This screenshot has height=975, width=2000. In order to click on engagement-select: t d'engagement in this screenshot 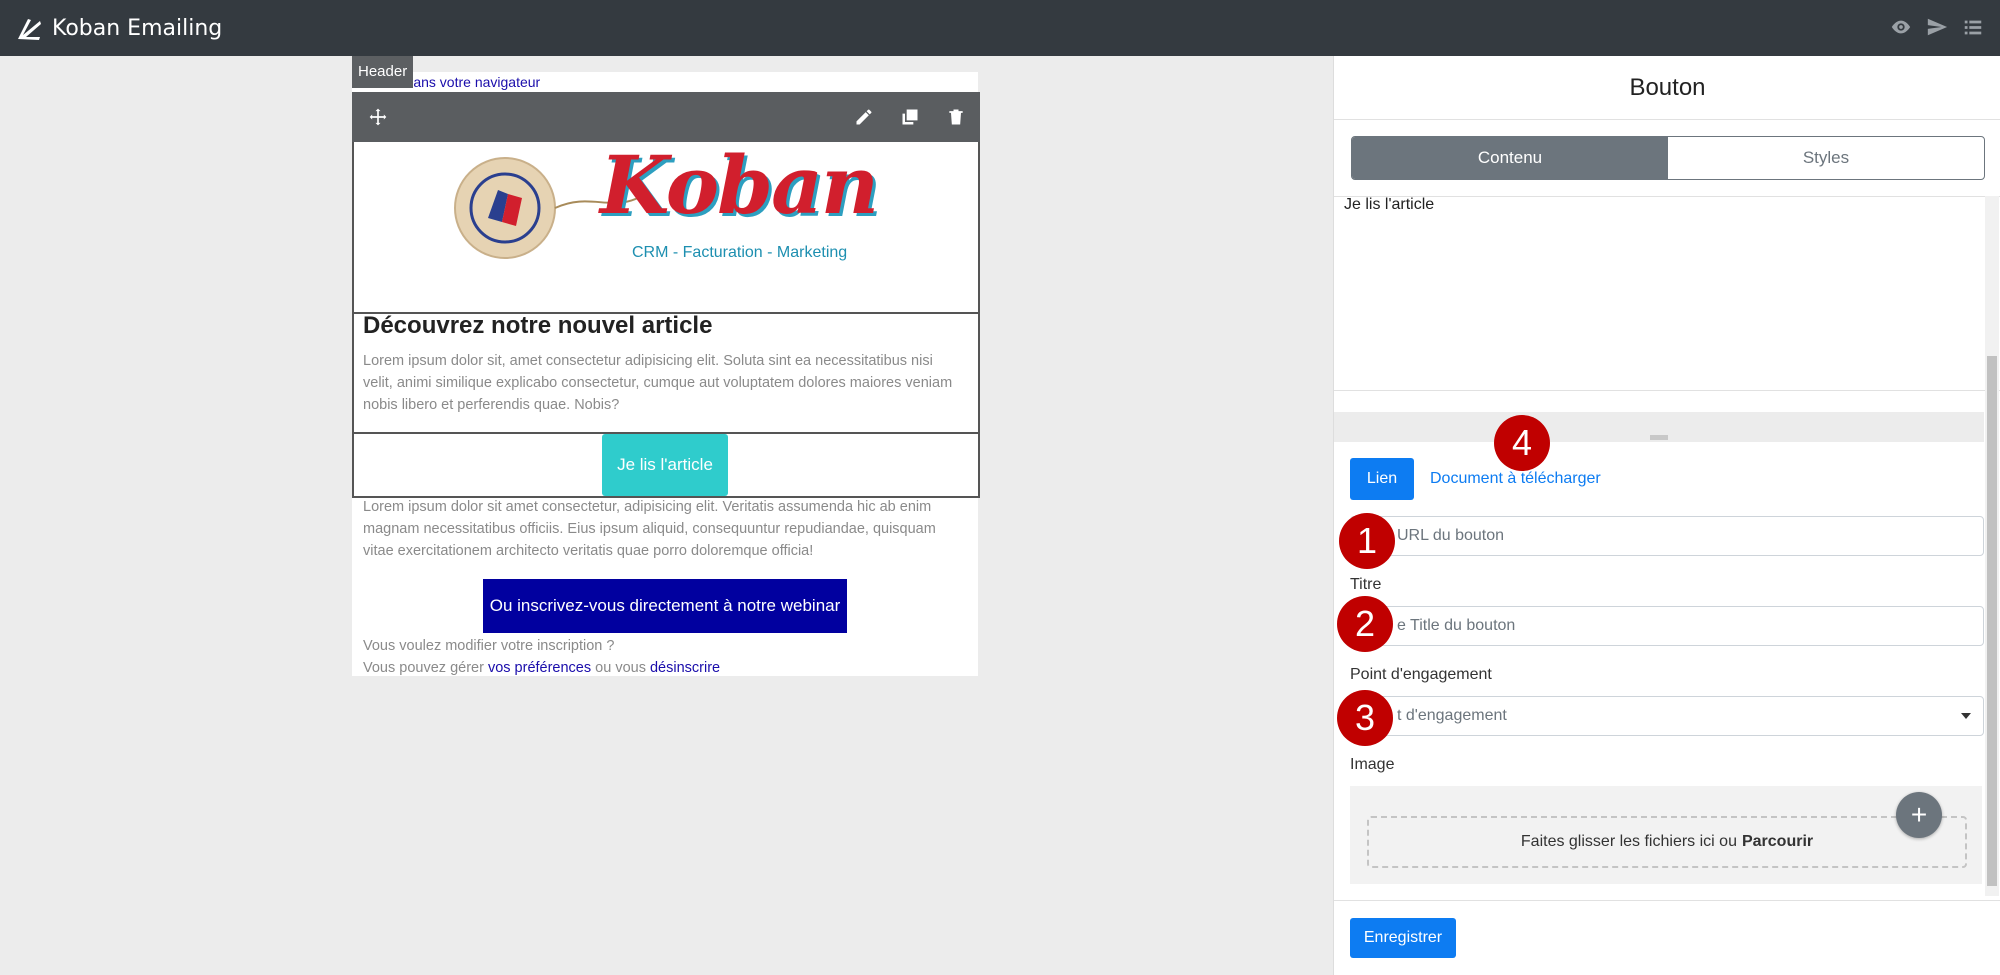, I will do `click(1667, 716)`.